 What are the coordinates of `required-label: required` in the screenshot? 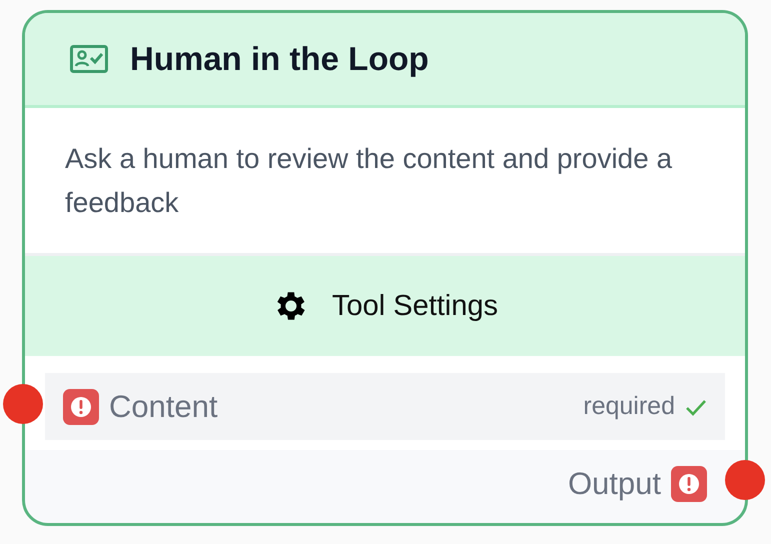 It's located at (629, 406).